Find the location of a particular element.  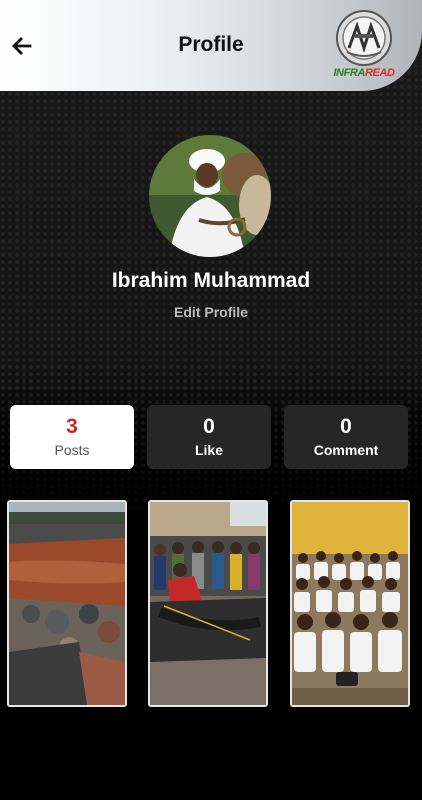

posts-stat-tab: 3 Posts is located at coordinates (72, 437).